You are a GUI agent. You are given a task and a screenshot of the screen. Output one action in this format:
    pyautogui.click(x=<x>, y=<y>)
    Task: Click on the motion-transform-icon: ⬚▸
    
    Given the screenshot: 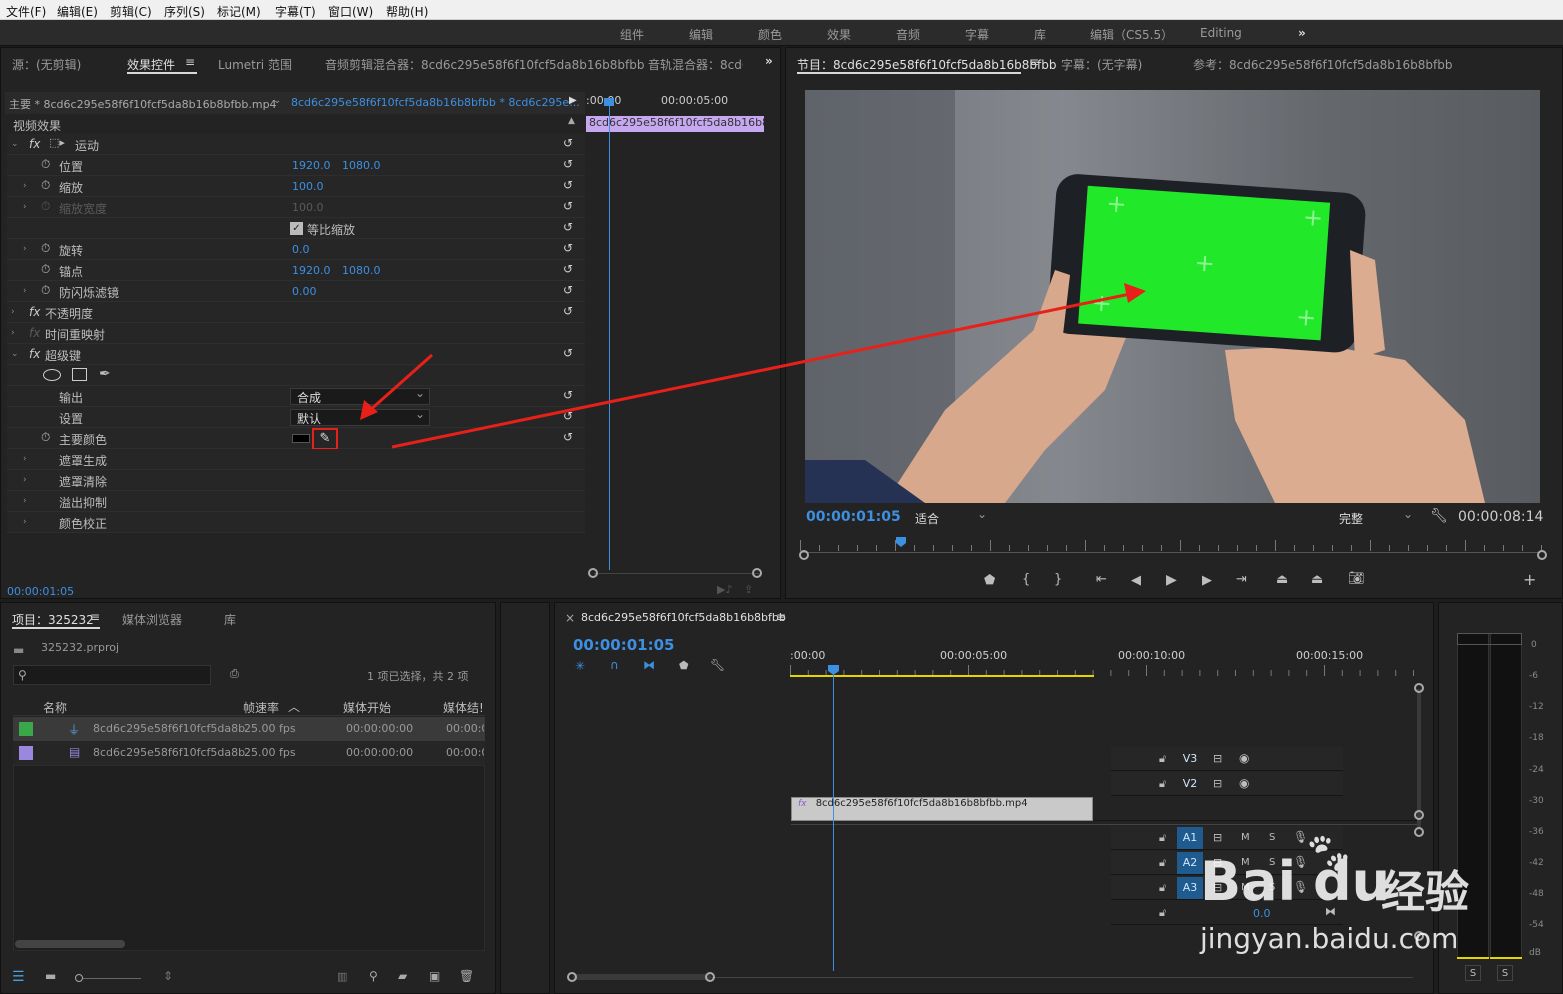 What is the action you would take?
    pyautogui.click(x=57, y=142)
    